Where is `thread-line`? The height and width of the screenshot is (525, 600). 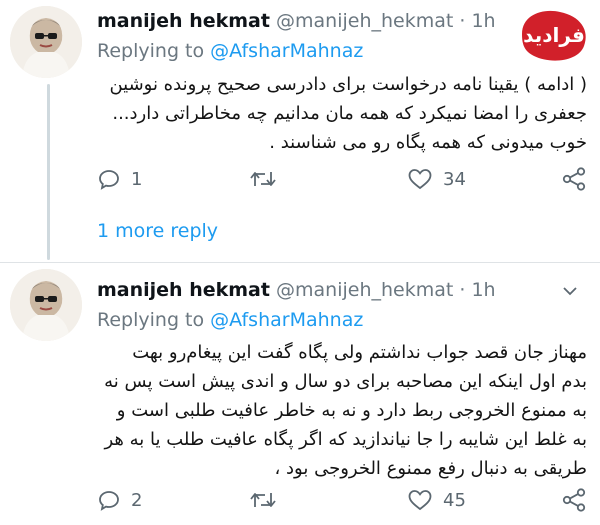 thread-line is located at coordinates (48, 172).